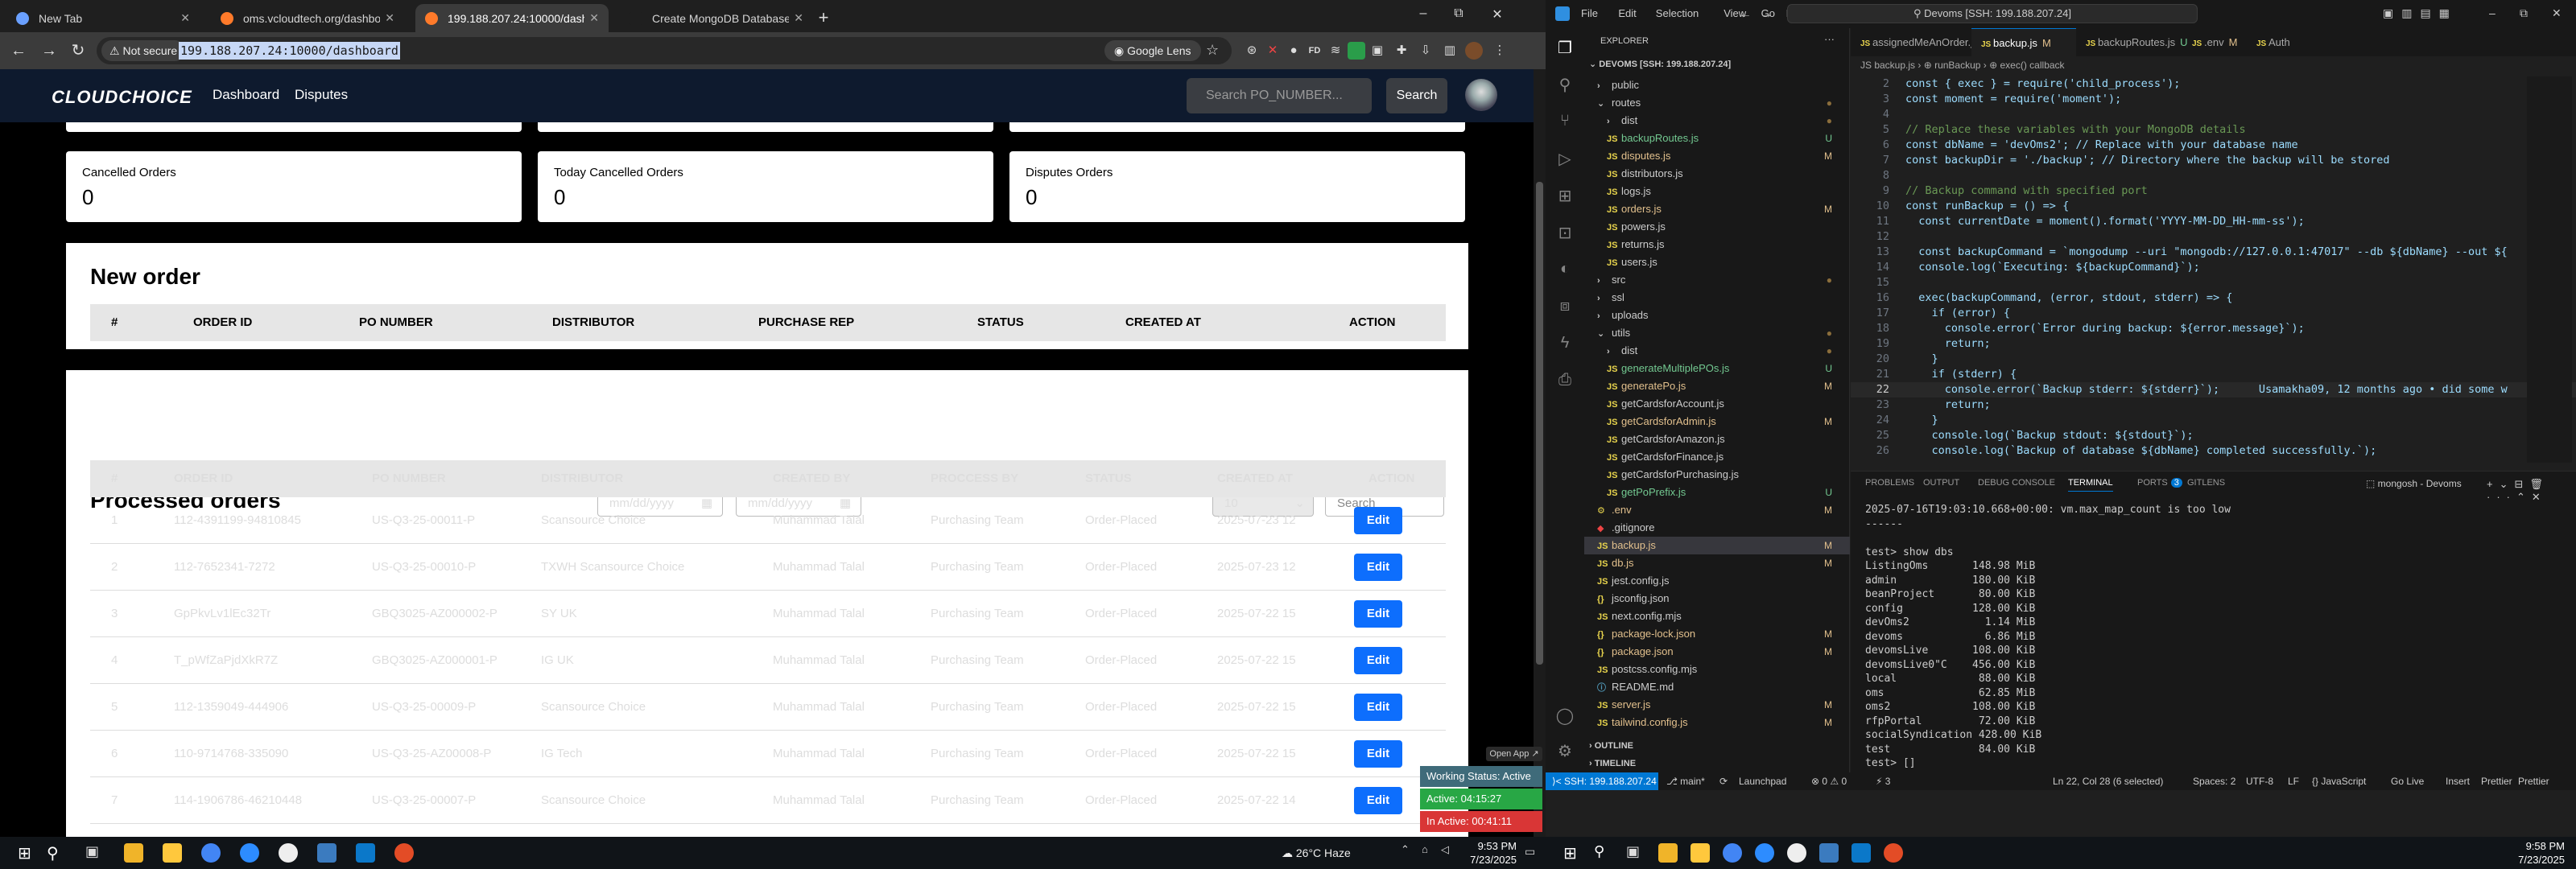 This screenshot has height=869, width=2576. Describe the element at coordinates (2414, 483) in the screenshot. I see `terminal-selector: ⬚ mongosh - Devoms` at that location.